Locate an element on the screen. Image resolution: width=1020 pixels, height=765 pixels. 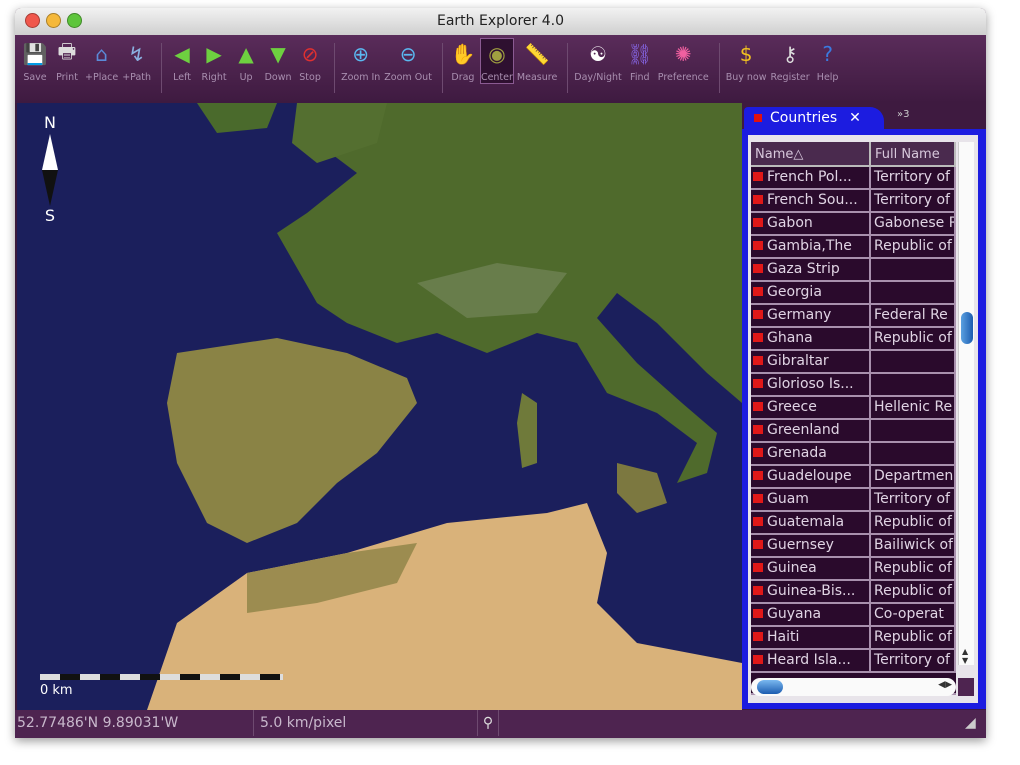
arrow-left-icon: ◀ is located at coordinates (182, 54).